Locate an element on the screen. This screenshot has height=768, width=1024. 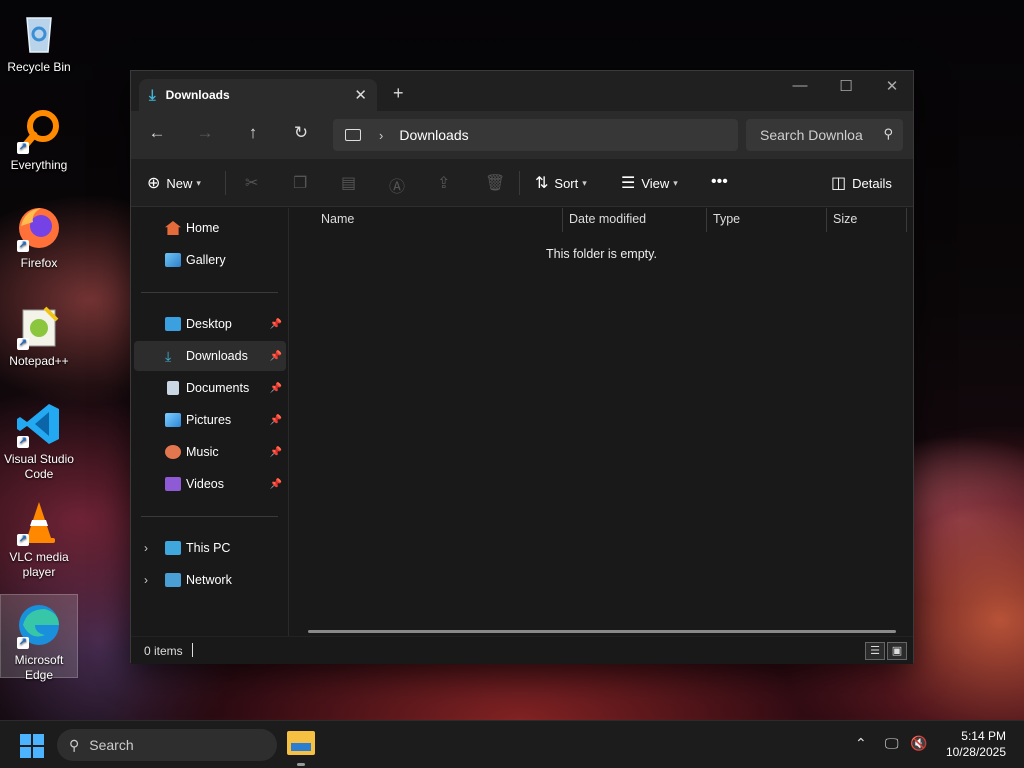
search-placeholder: Search Downloa is located at coordinates (811, 135).